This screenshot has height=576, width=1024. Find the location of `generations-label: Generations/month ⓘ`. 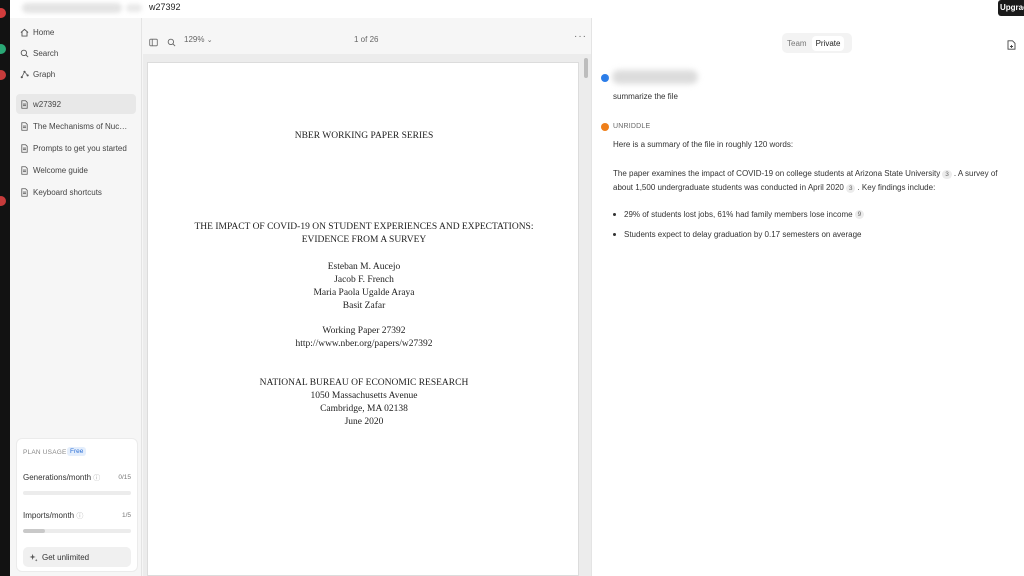

generations-label: Generations/month ⓘ is located at coordinates (62, 477).